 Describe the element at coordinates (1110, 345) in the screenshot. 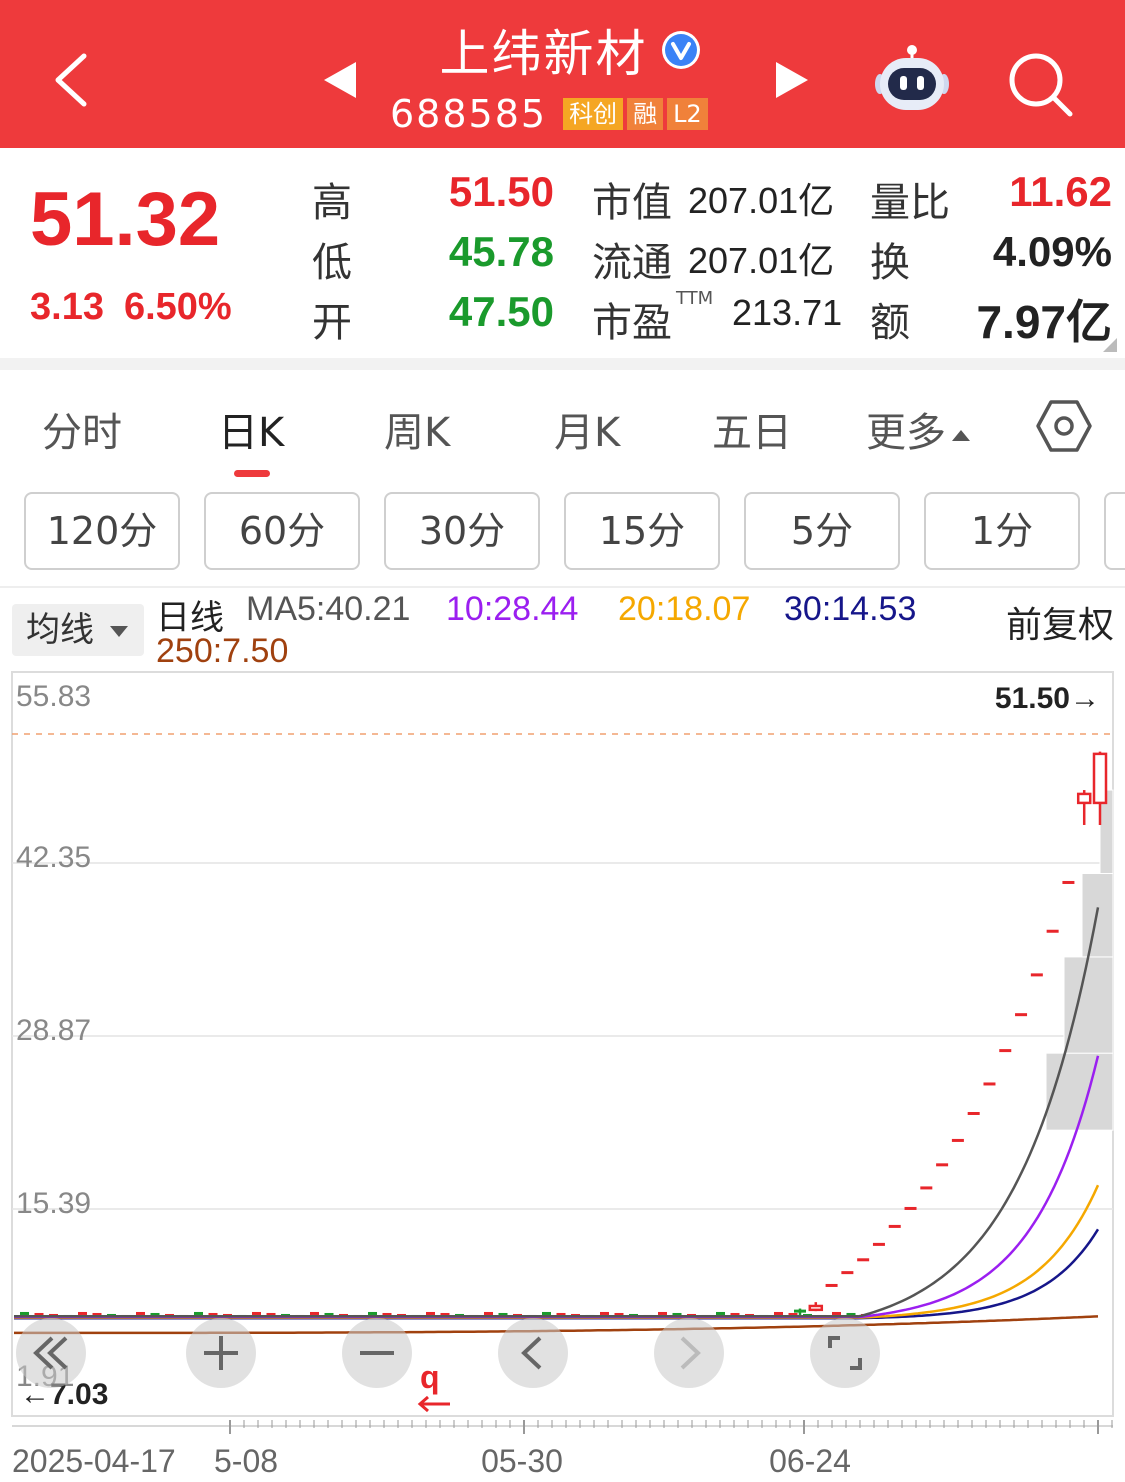

I see `expand-corner-icon` at that location.